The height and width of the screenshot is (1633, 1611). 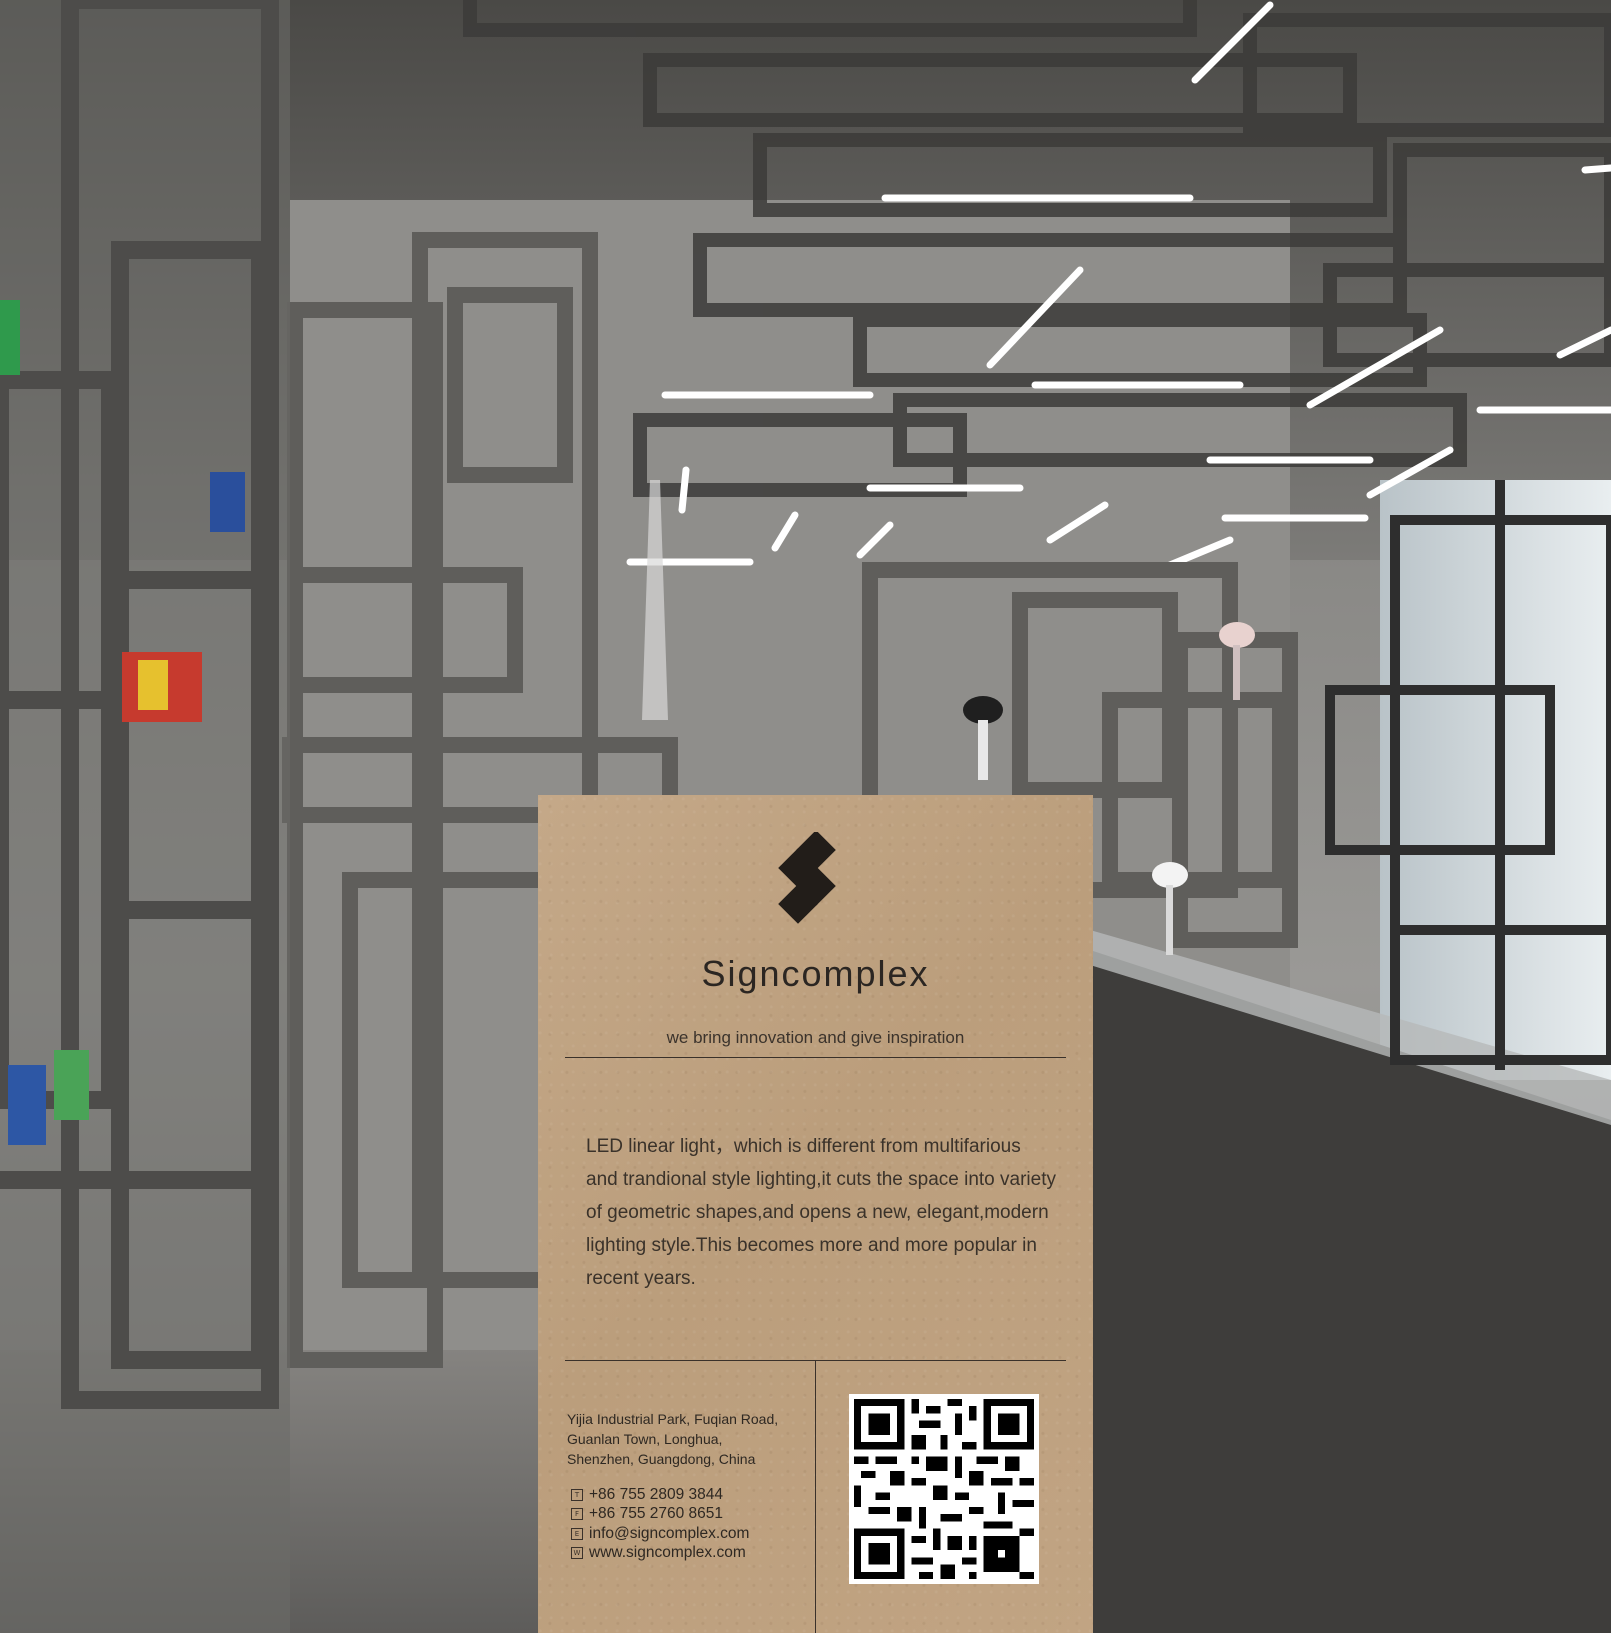 What do you see at coordinates (669, 1533) in the screenshot?
I see `email-address: info@signcomplex.com` at bounding box center [669, 1533].